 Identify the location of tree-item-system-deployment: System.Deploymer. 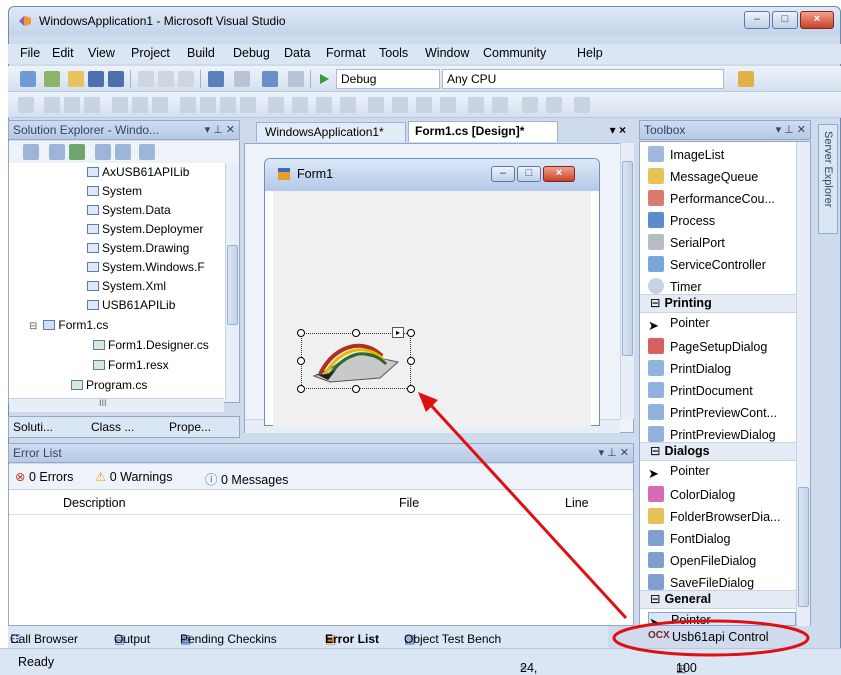
(145, 229).